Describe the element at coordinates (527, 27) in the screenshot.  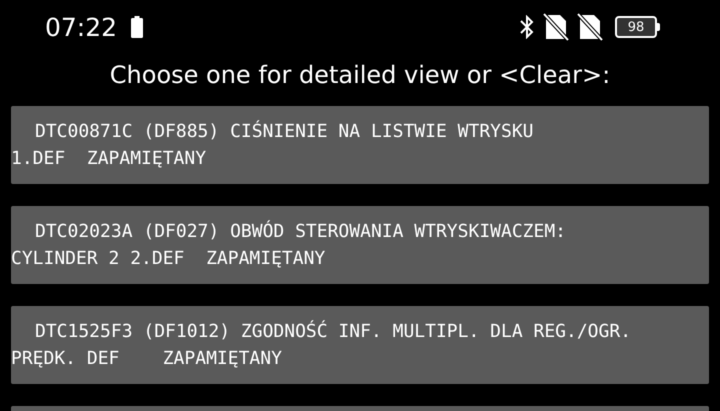
I see `bluetooth-icon` at that location.